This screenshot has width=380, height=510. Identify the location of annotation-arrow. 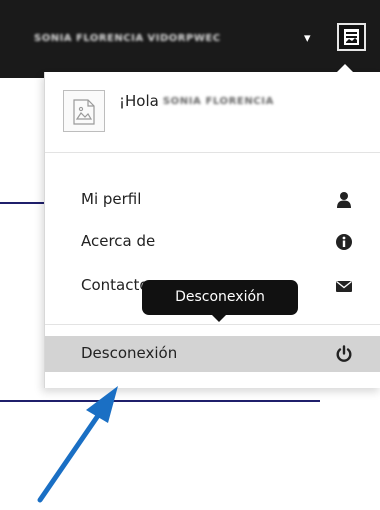
(77, 444).